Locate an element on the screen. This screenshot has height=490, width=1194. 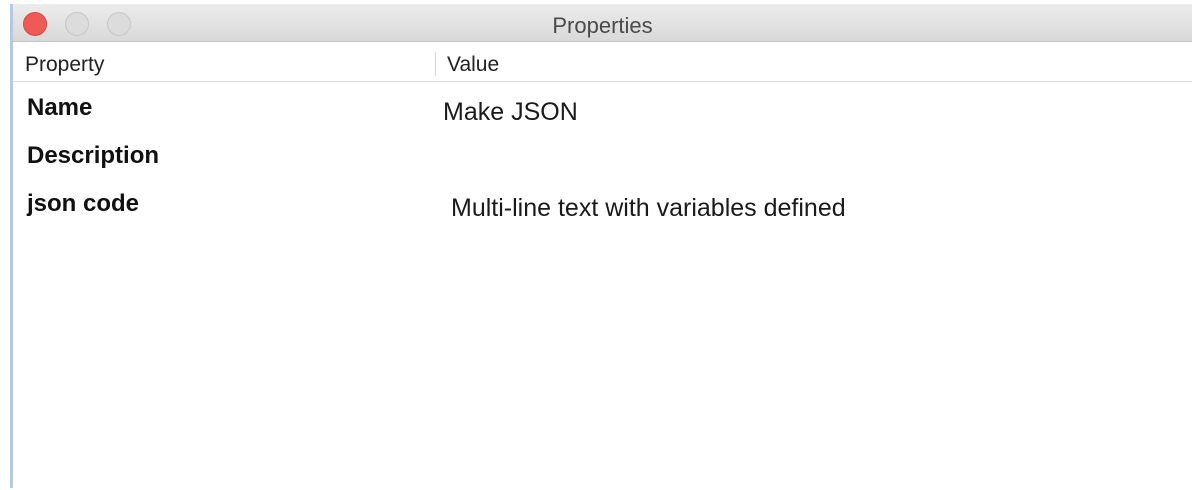
column-header-value: Value is located at coordinates (473, 65).